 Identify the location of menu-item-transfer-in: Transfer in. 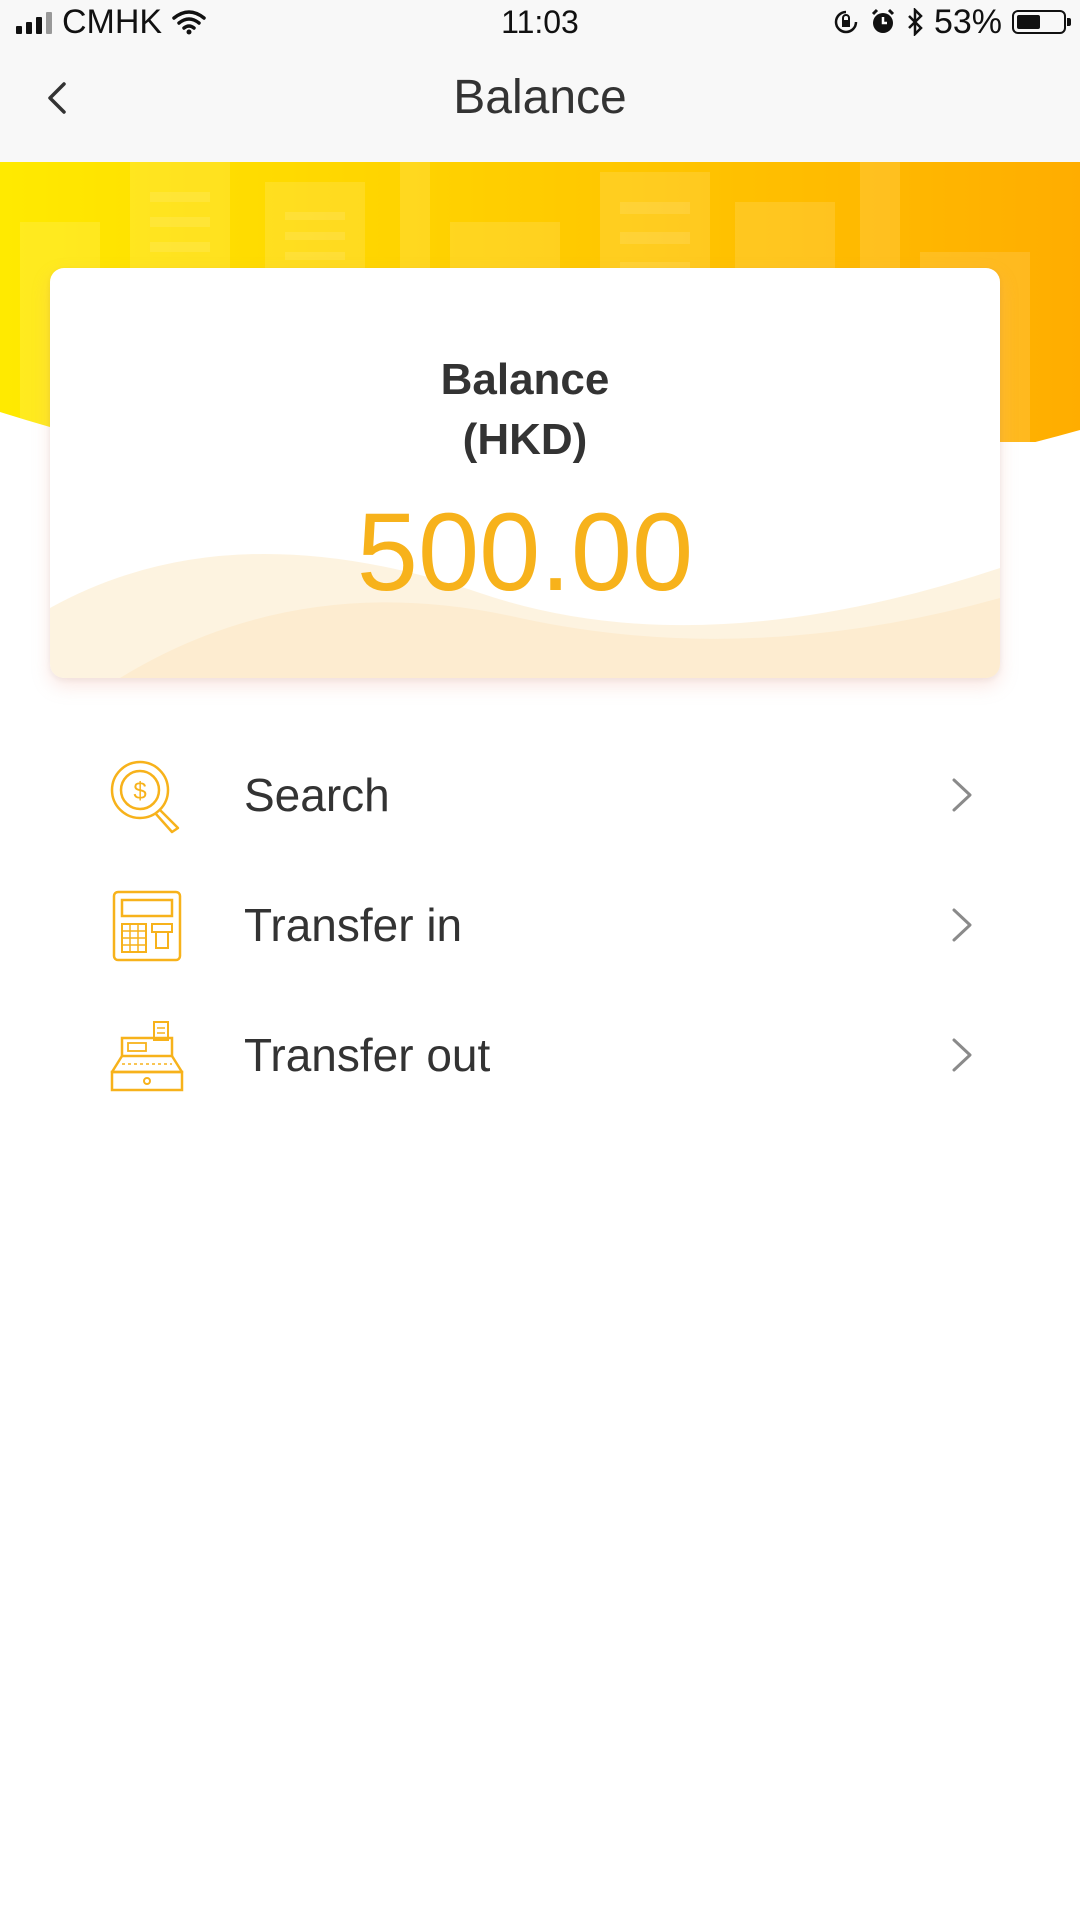
(540, 925).